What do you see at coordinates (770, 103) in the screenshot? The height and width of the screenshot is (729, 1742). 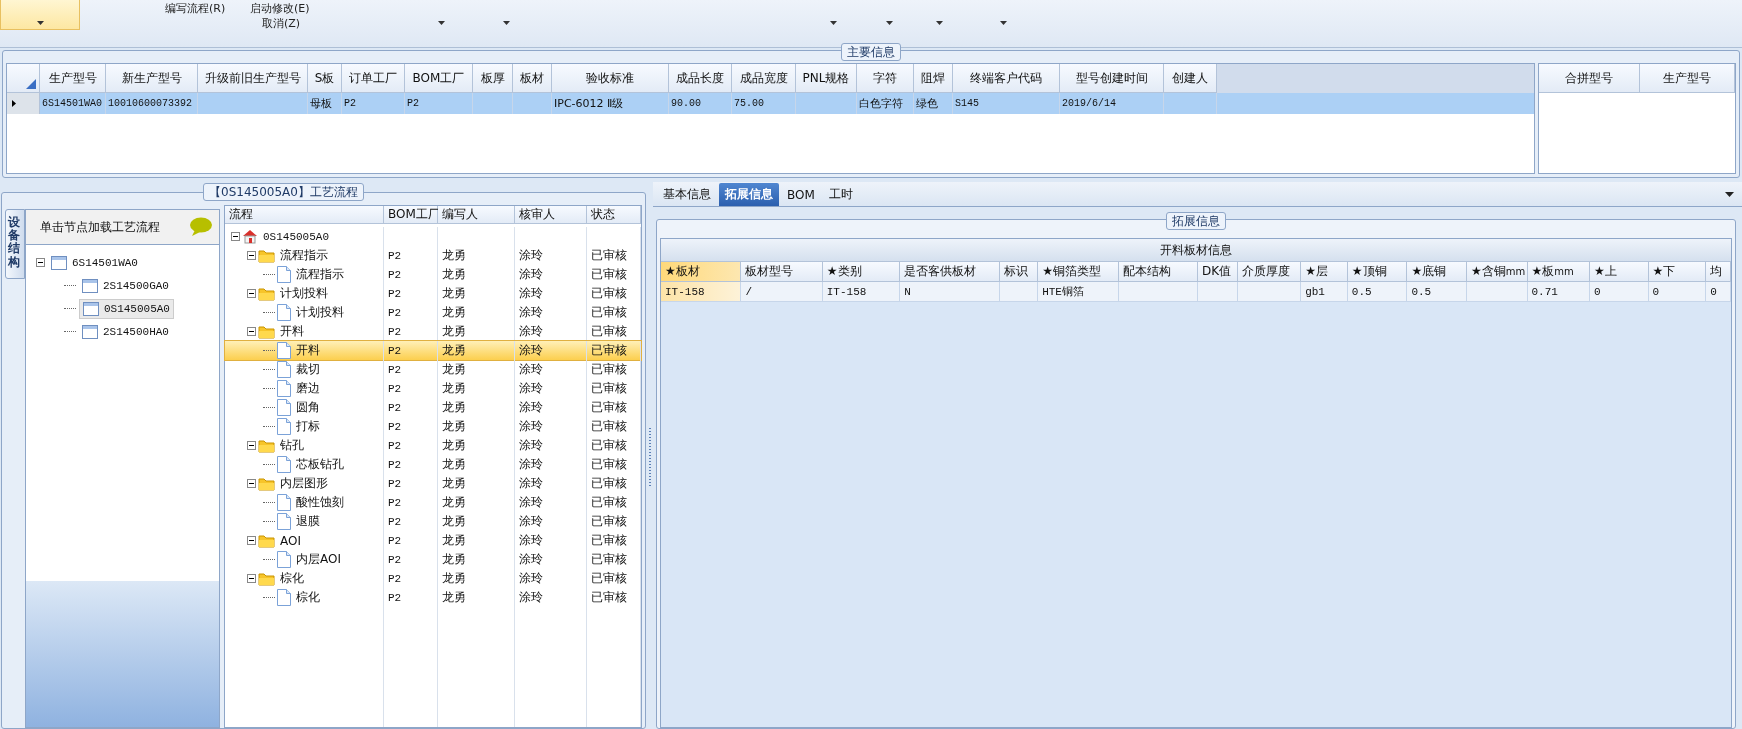 I see `table-row: 6S14501WA0 10010600073392 母板 P2 P2 IPC-6012 Ⅱ级 90.00 75.00 白色字符 绿色 S145 2019/6/14` at bounding box center [770, 103].